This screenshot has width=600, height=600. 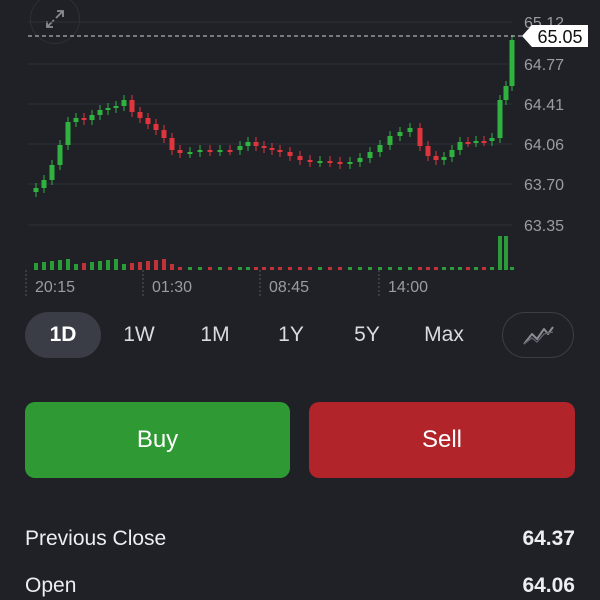 I want to click on price-tick: 64.41, so click(x=544, y=105).